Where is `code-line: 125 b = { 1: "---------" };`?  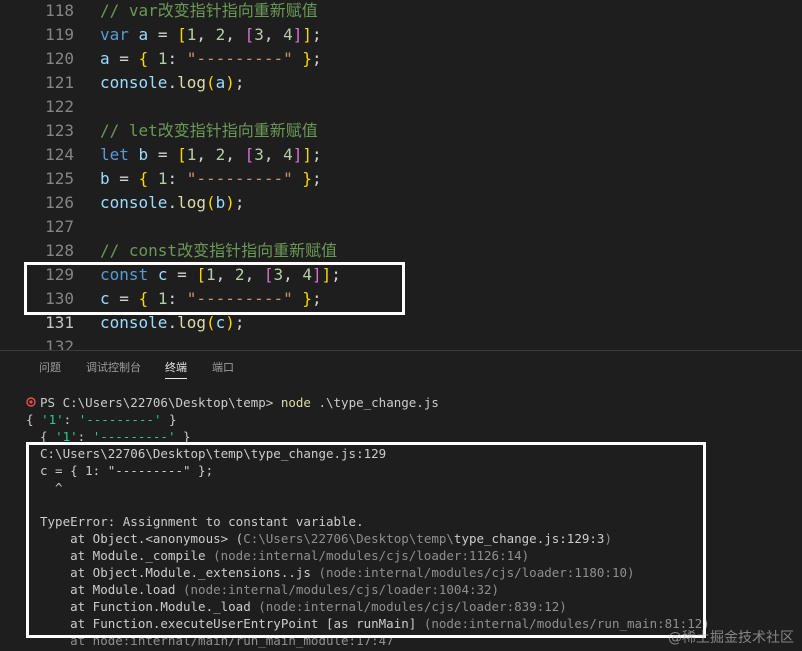
code-line: 125 b = { 1: "---------" }; is located at coordinates (401, 179).